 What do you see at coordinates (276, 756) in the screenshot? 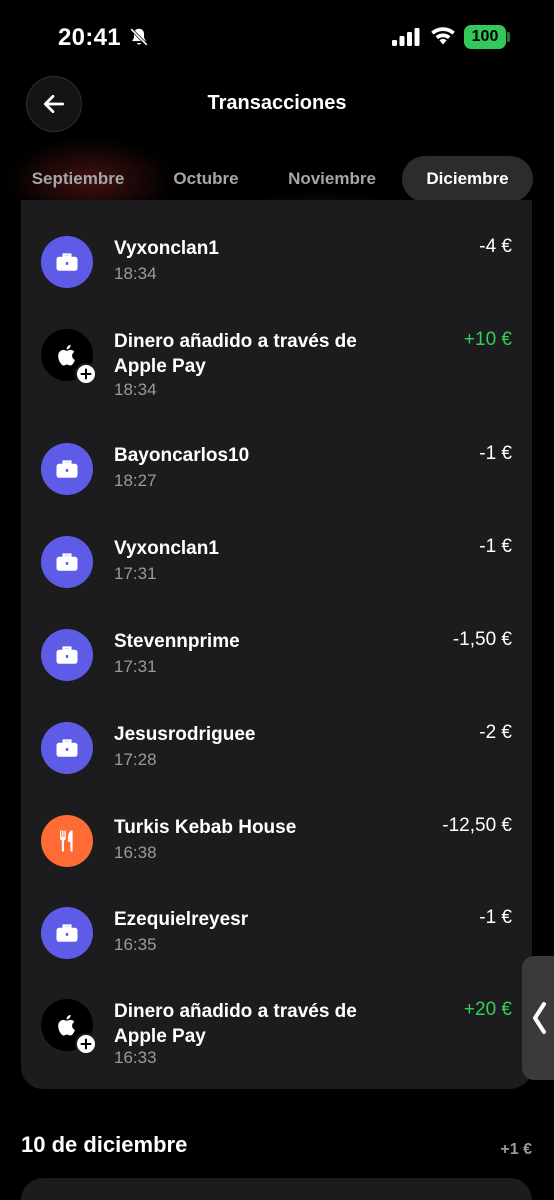
I see `transaction-row: Jesusrodriguee 17:28 -2 €` at bounding box center [276, 756].